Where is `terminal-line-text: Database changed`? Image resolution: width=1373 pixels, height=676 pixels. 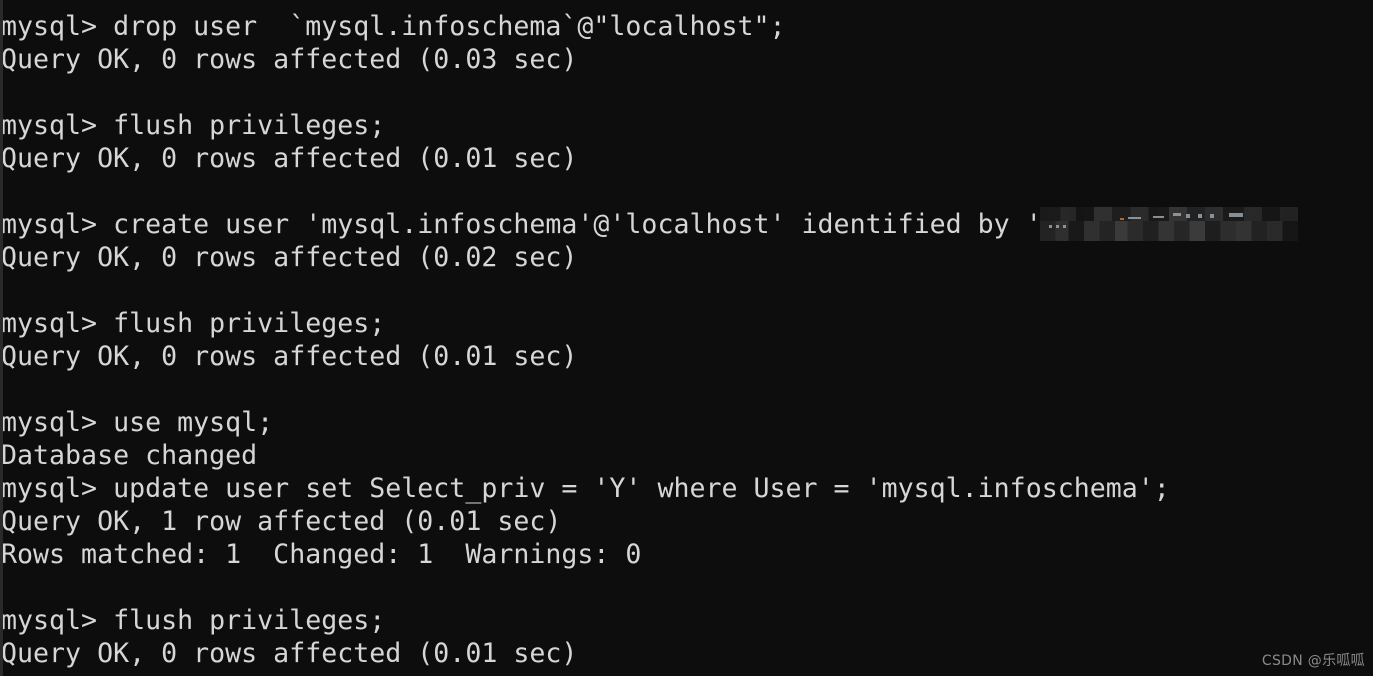
terminal-line-text: Database changed is located at coordinates (129, 455).